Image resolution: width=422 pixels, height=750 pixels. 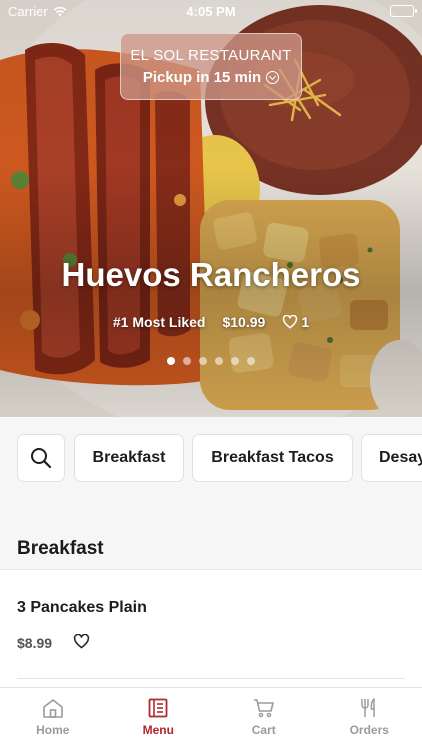 I want to click on rank-label: #1 Most Liked, so click(x=159, y=322).